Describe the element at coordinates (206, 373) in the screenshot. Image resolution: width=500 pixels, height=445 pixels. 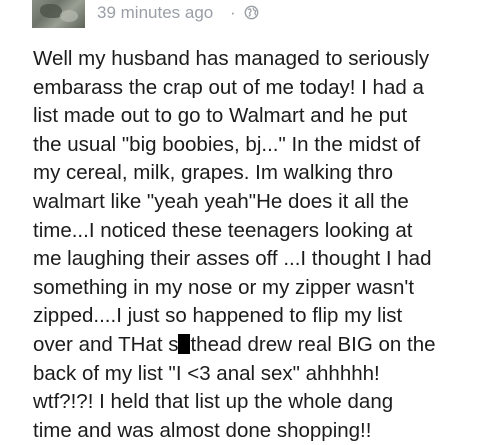
I see `post-line: back of my list "I <3 anal sex" ahhhhh!` at that location.